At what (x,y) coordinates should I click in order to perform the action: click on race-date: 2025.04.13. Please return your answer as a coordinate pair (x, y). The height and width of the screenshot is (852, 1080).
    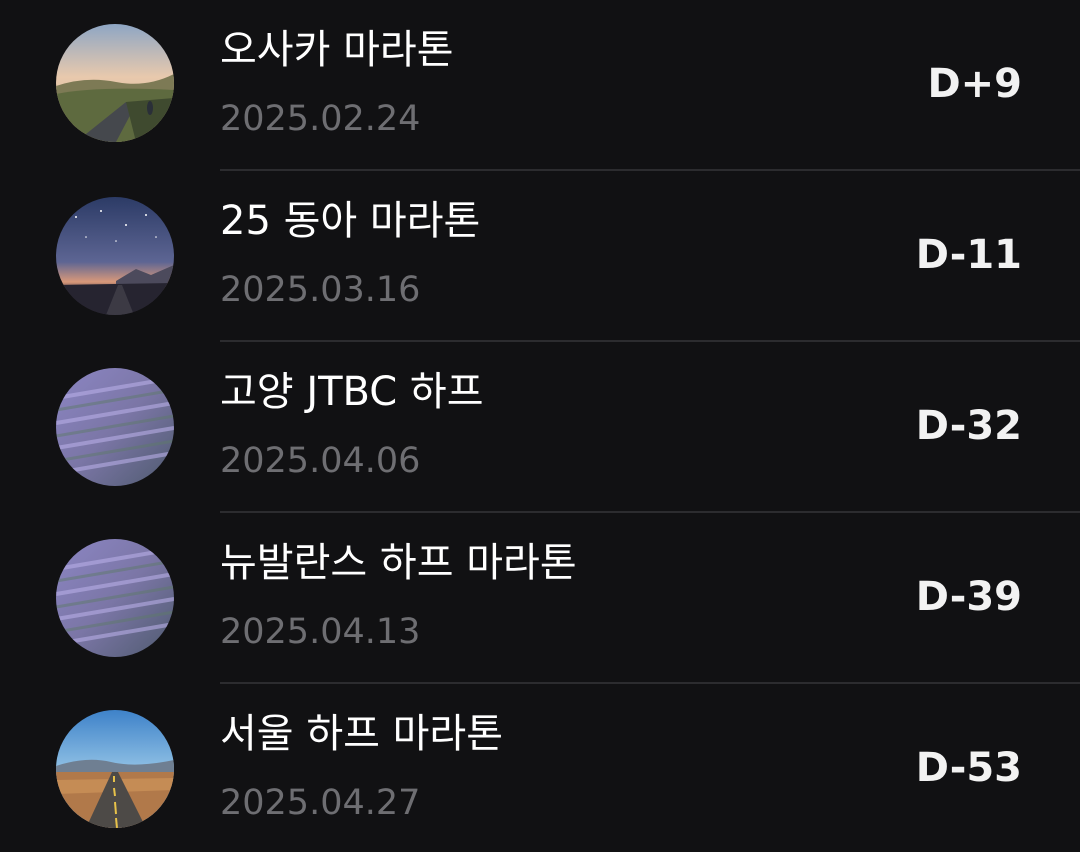
    Looking at the image, I should click on (320, 632).